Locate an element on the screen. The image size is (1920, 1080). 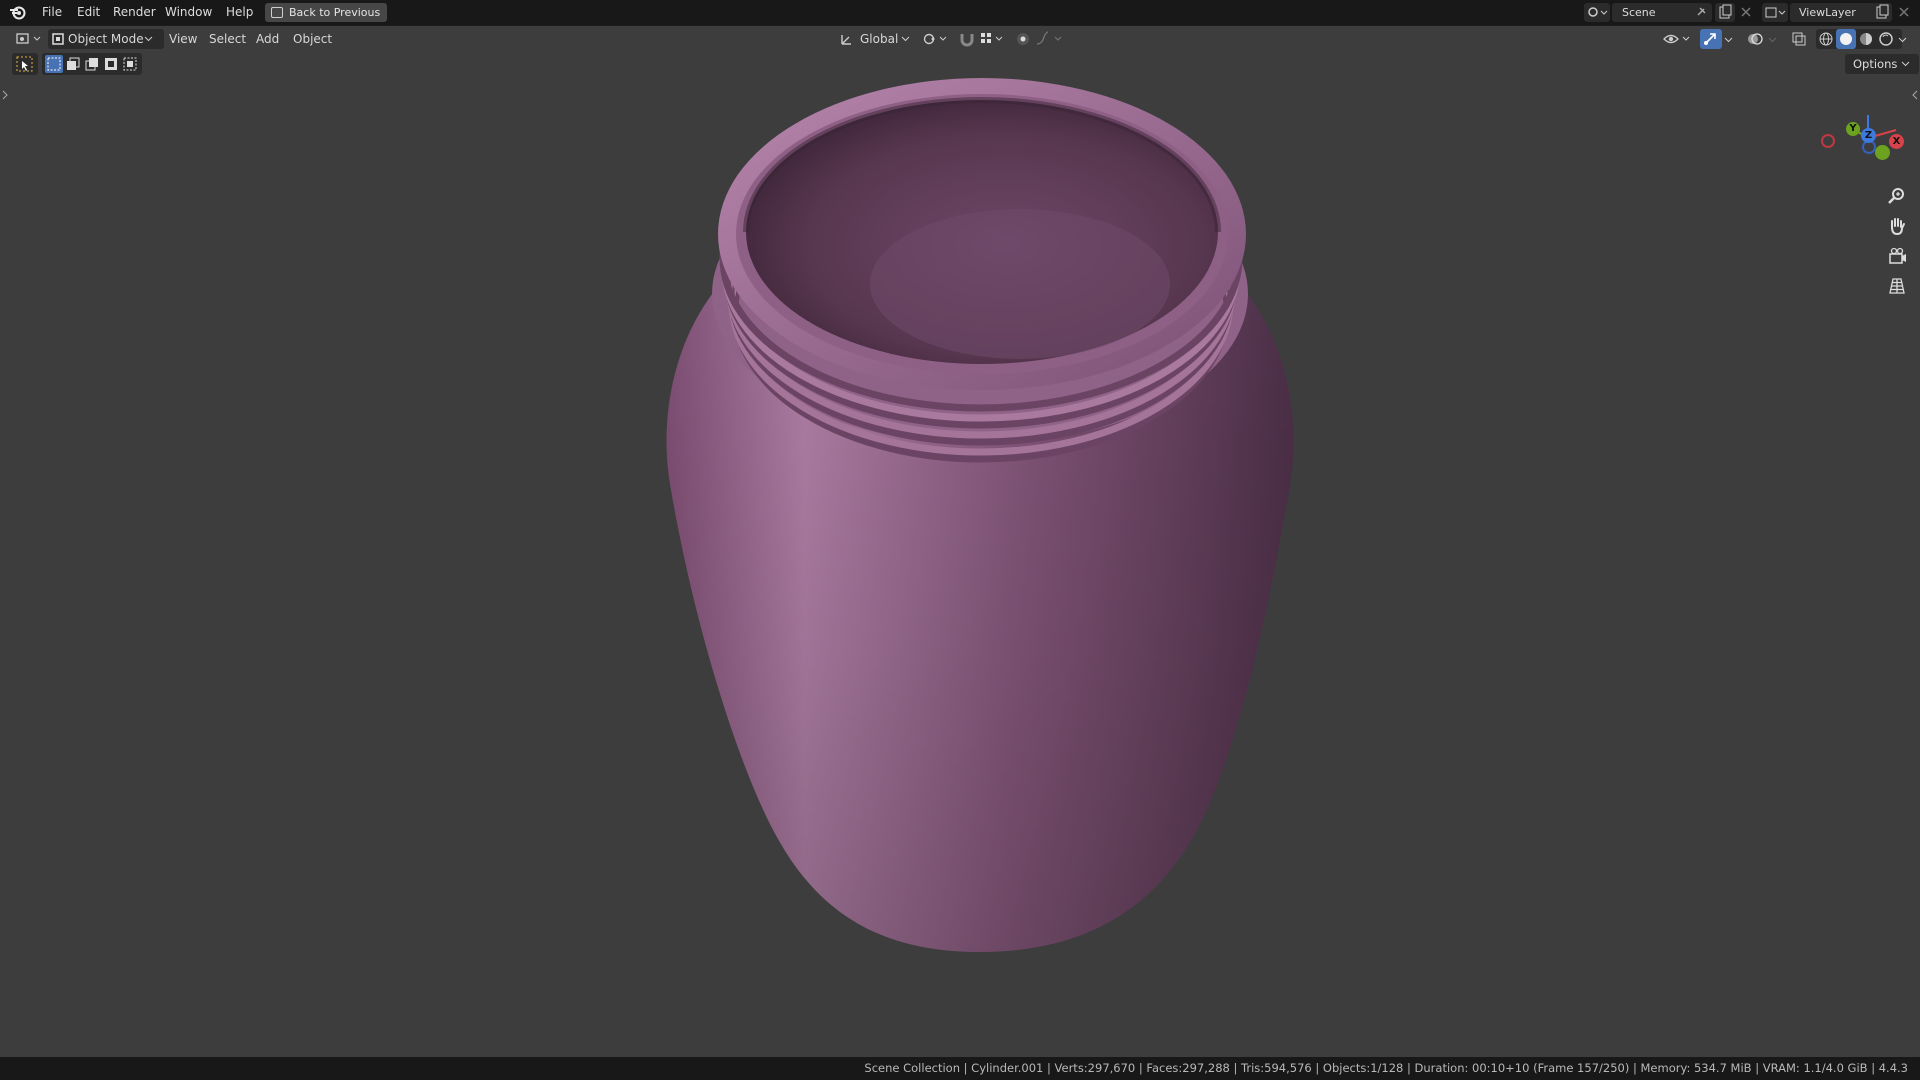
back-to-previous-button: Back to Previous is located at coordinates (326, 12).